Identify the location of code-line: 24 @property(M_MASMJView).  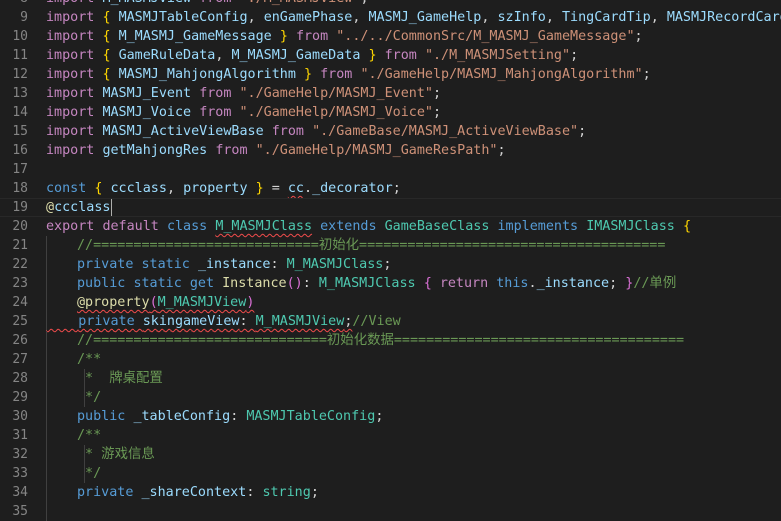
(390, 302).